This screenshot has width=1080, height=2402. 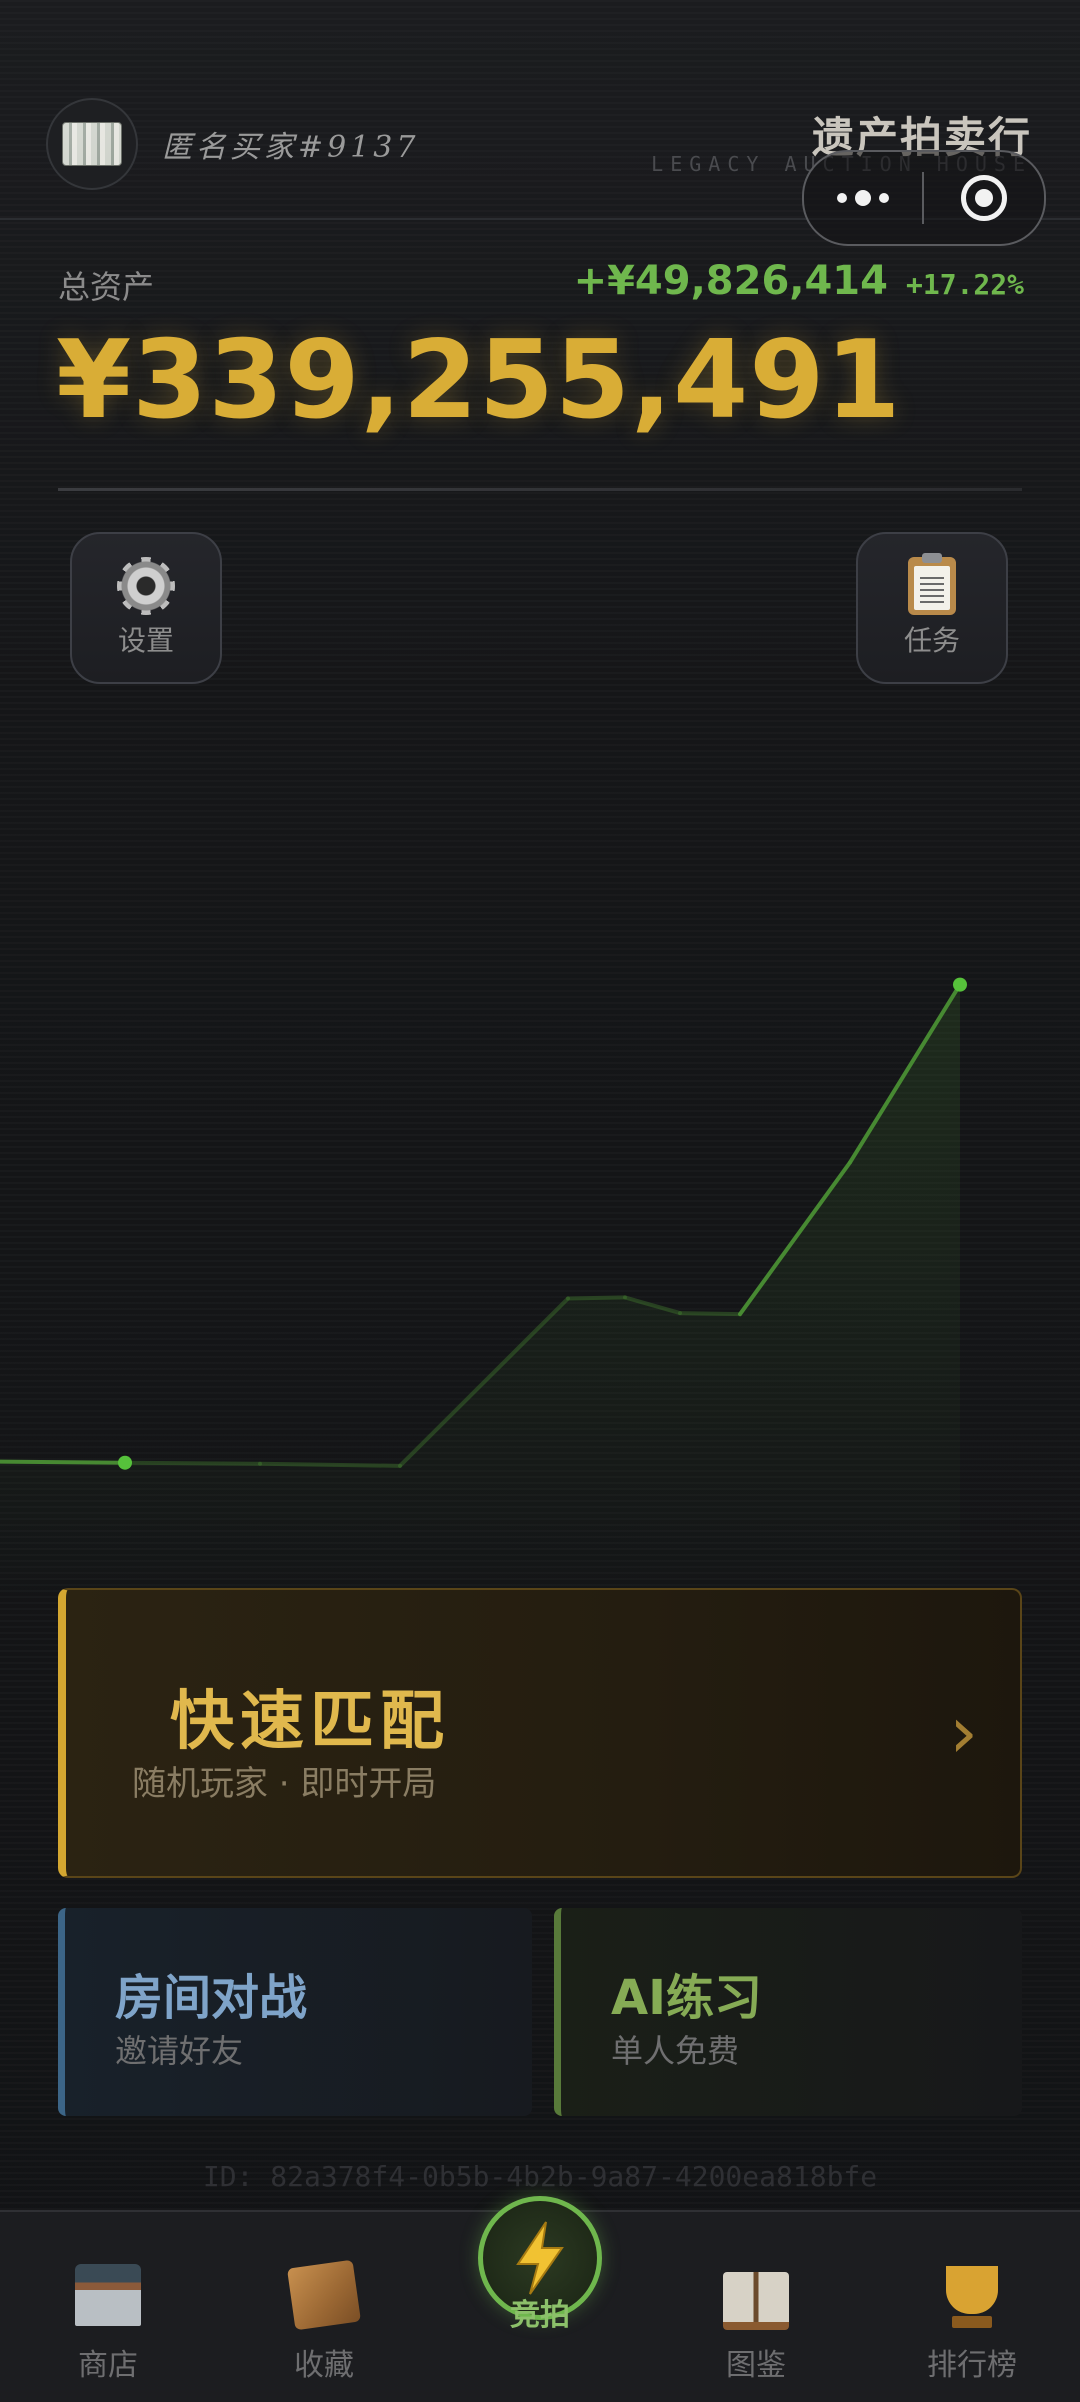 I want to click on change-percent: +17.22%, so click(x=964, y=284).